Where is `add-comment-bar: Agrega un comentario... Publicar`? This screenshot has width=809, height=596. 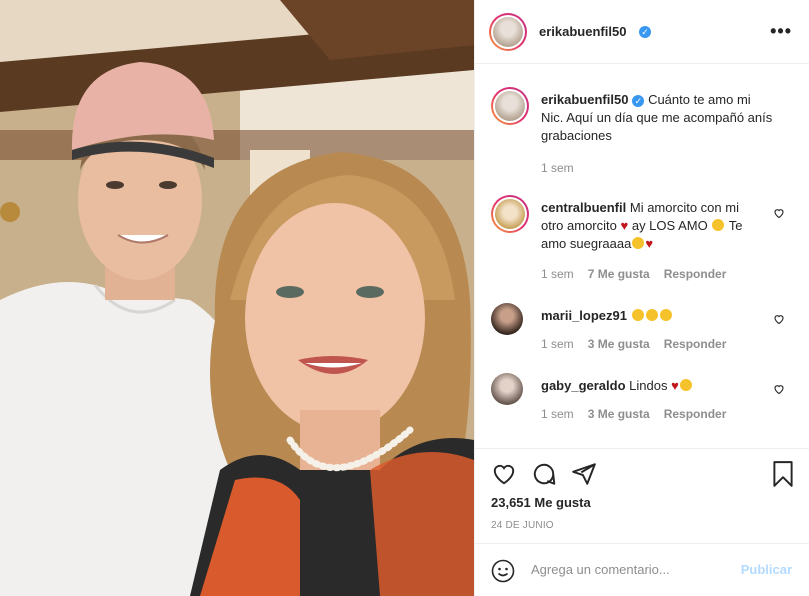
add-comment-bar: Agrega un comentario... Publicar is located at coordinates (642, 569).